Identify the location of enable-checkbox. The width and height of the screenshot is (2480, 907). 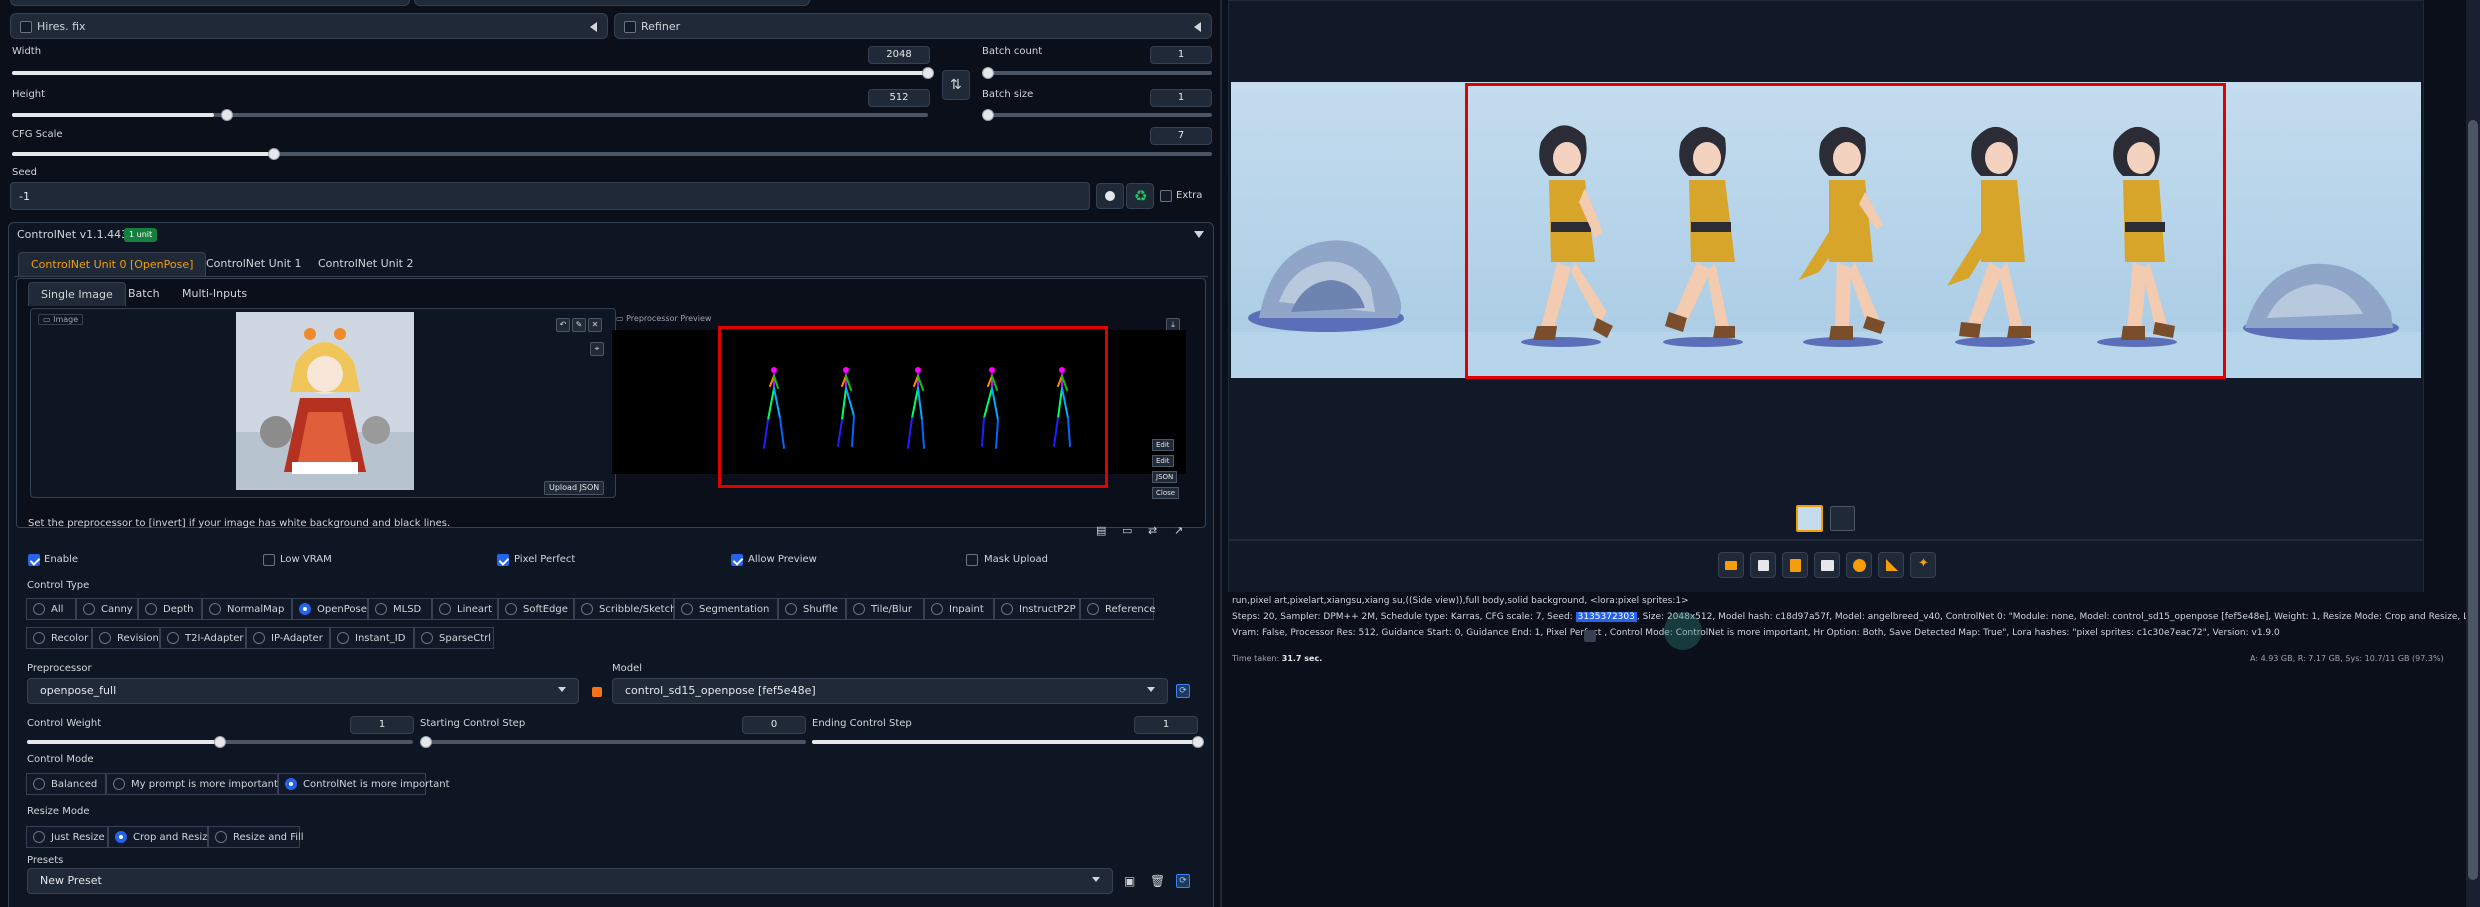
(34, 560).